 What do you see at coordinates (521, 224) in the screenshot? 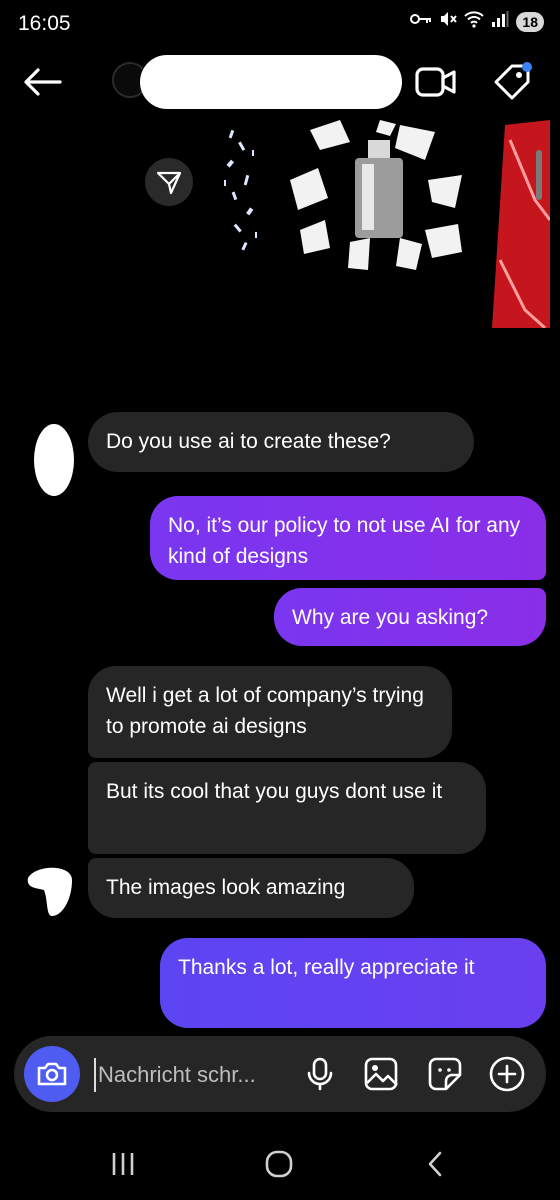
I see `red-panel` at bounding box center [521, 224].